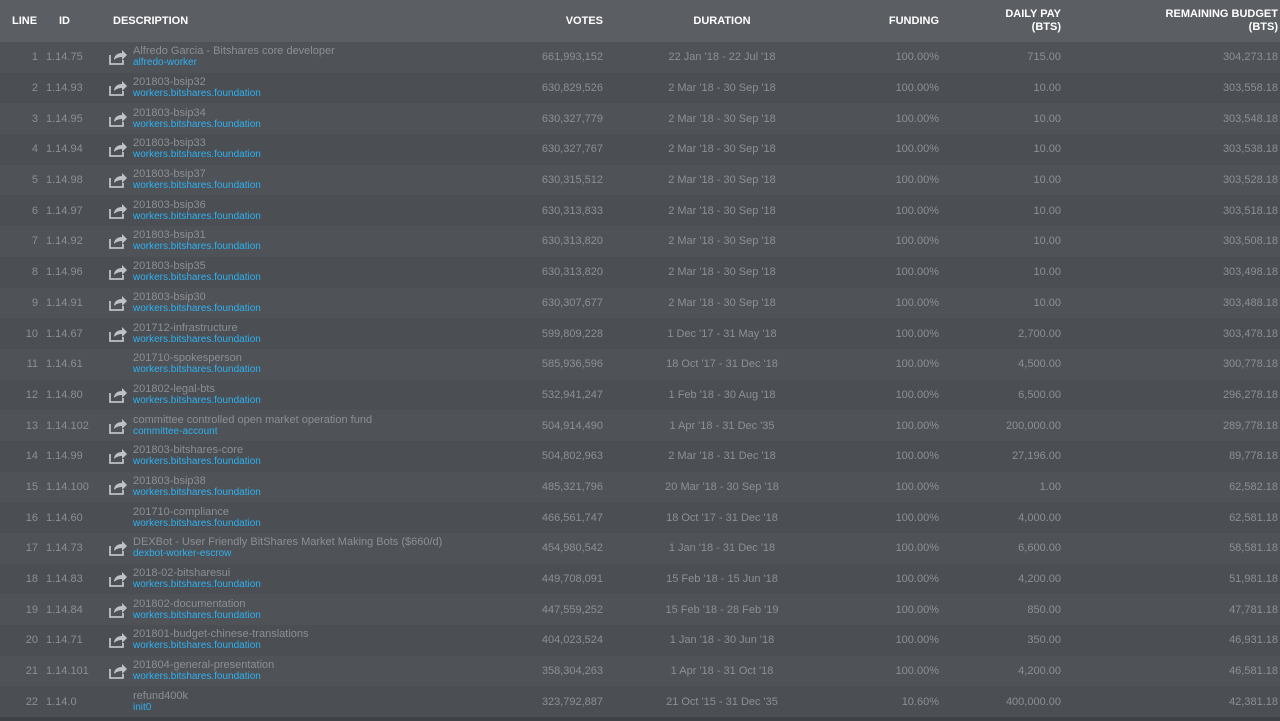 The width and height of the screenshot is (1280, 721). What do you see at coordinates (1253, 548) in the screenshot?
I see `row-remaining-budget: 58,581.18` at bounding box center [1253, 548].